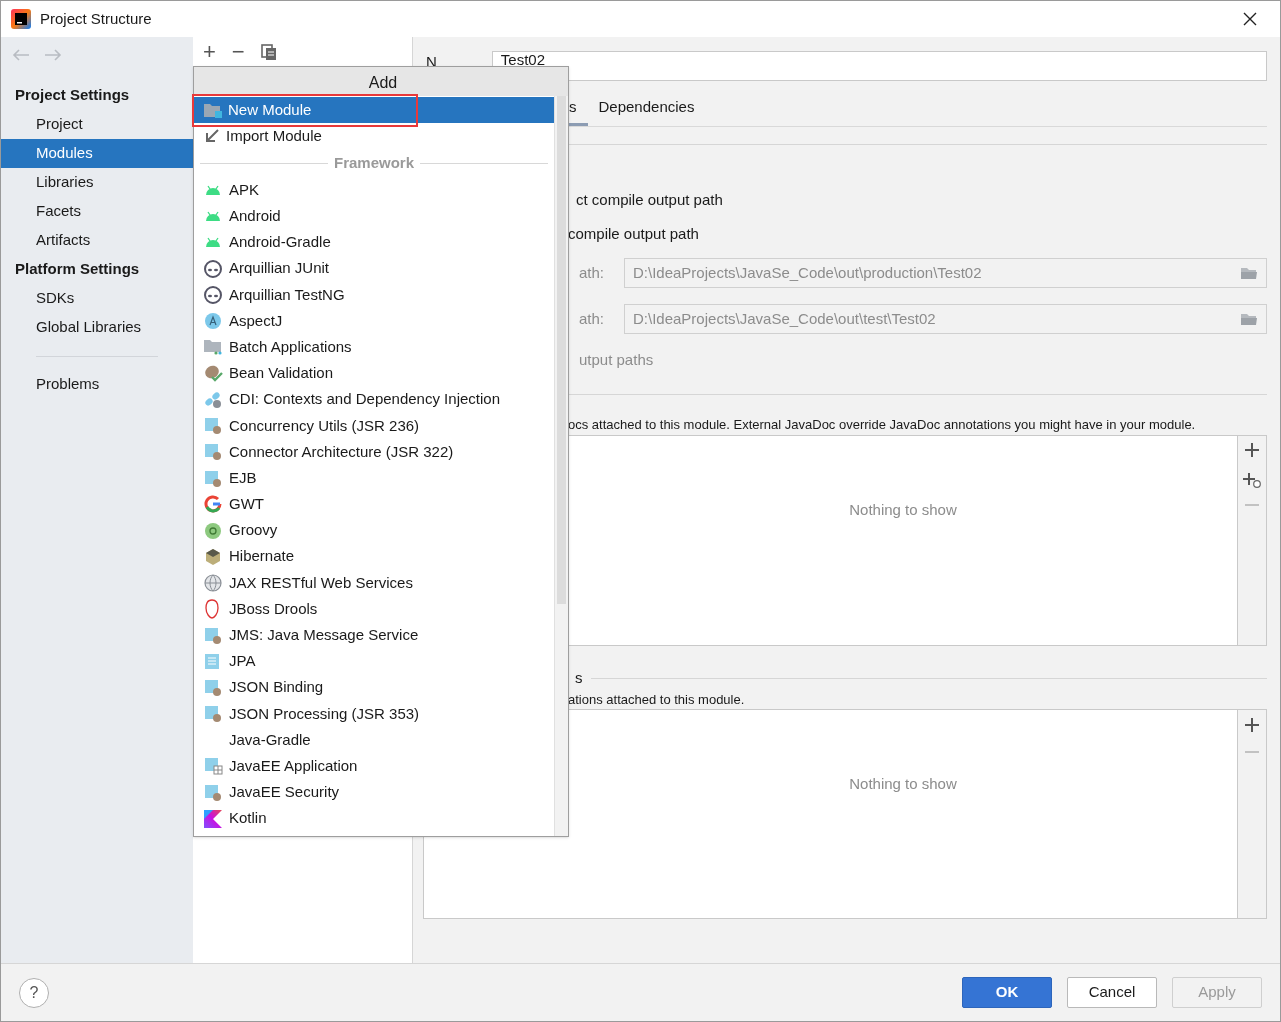  Describe the element at coordinates (213, 399) in the screenshot. I see `beans-icon` at that location.